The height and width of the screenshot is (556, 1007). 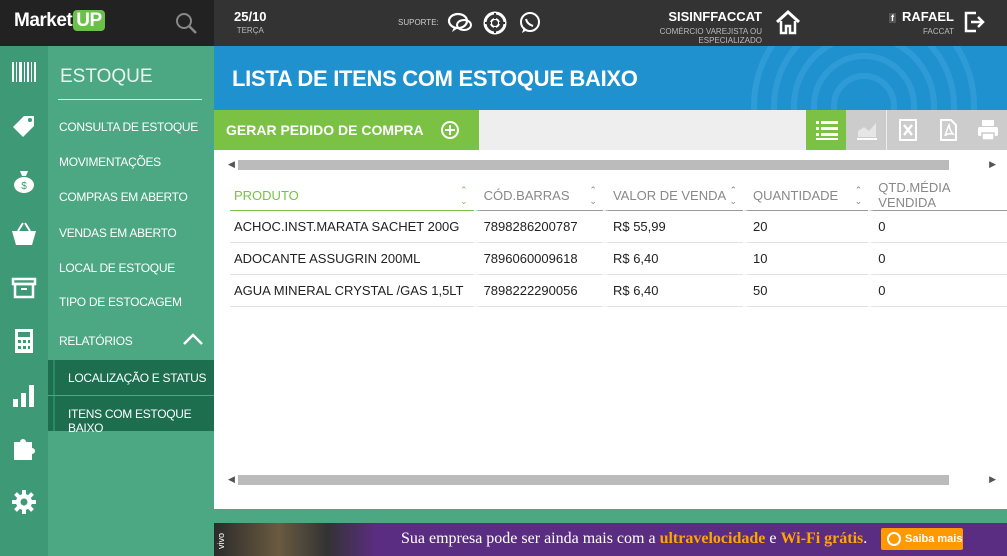 What do you see at coordinates (806, 227) in the screenshot?
I see `cell-quantidade: 20` at bounding box center [806, 227].